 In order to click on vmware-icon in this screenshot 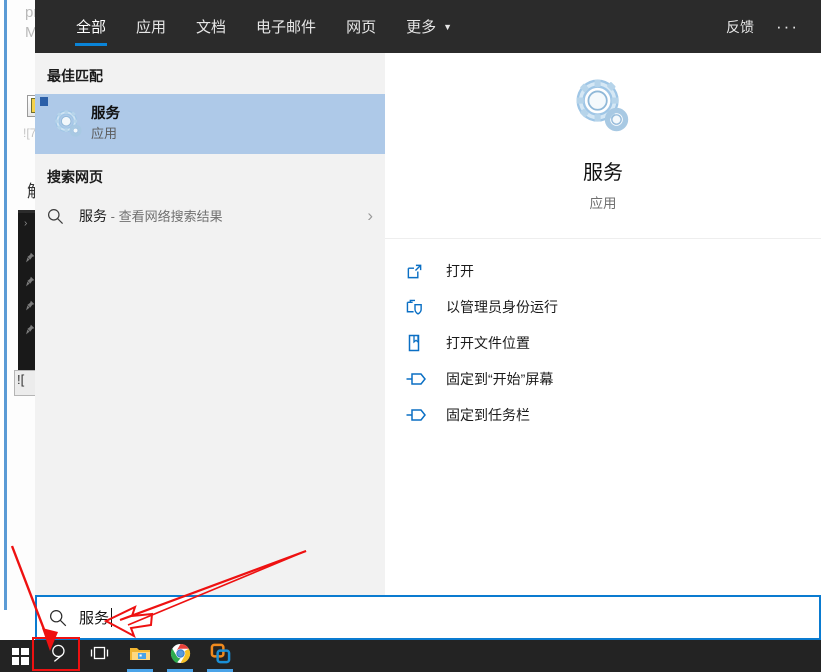, I will do `click(220, 656)`.